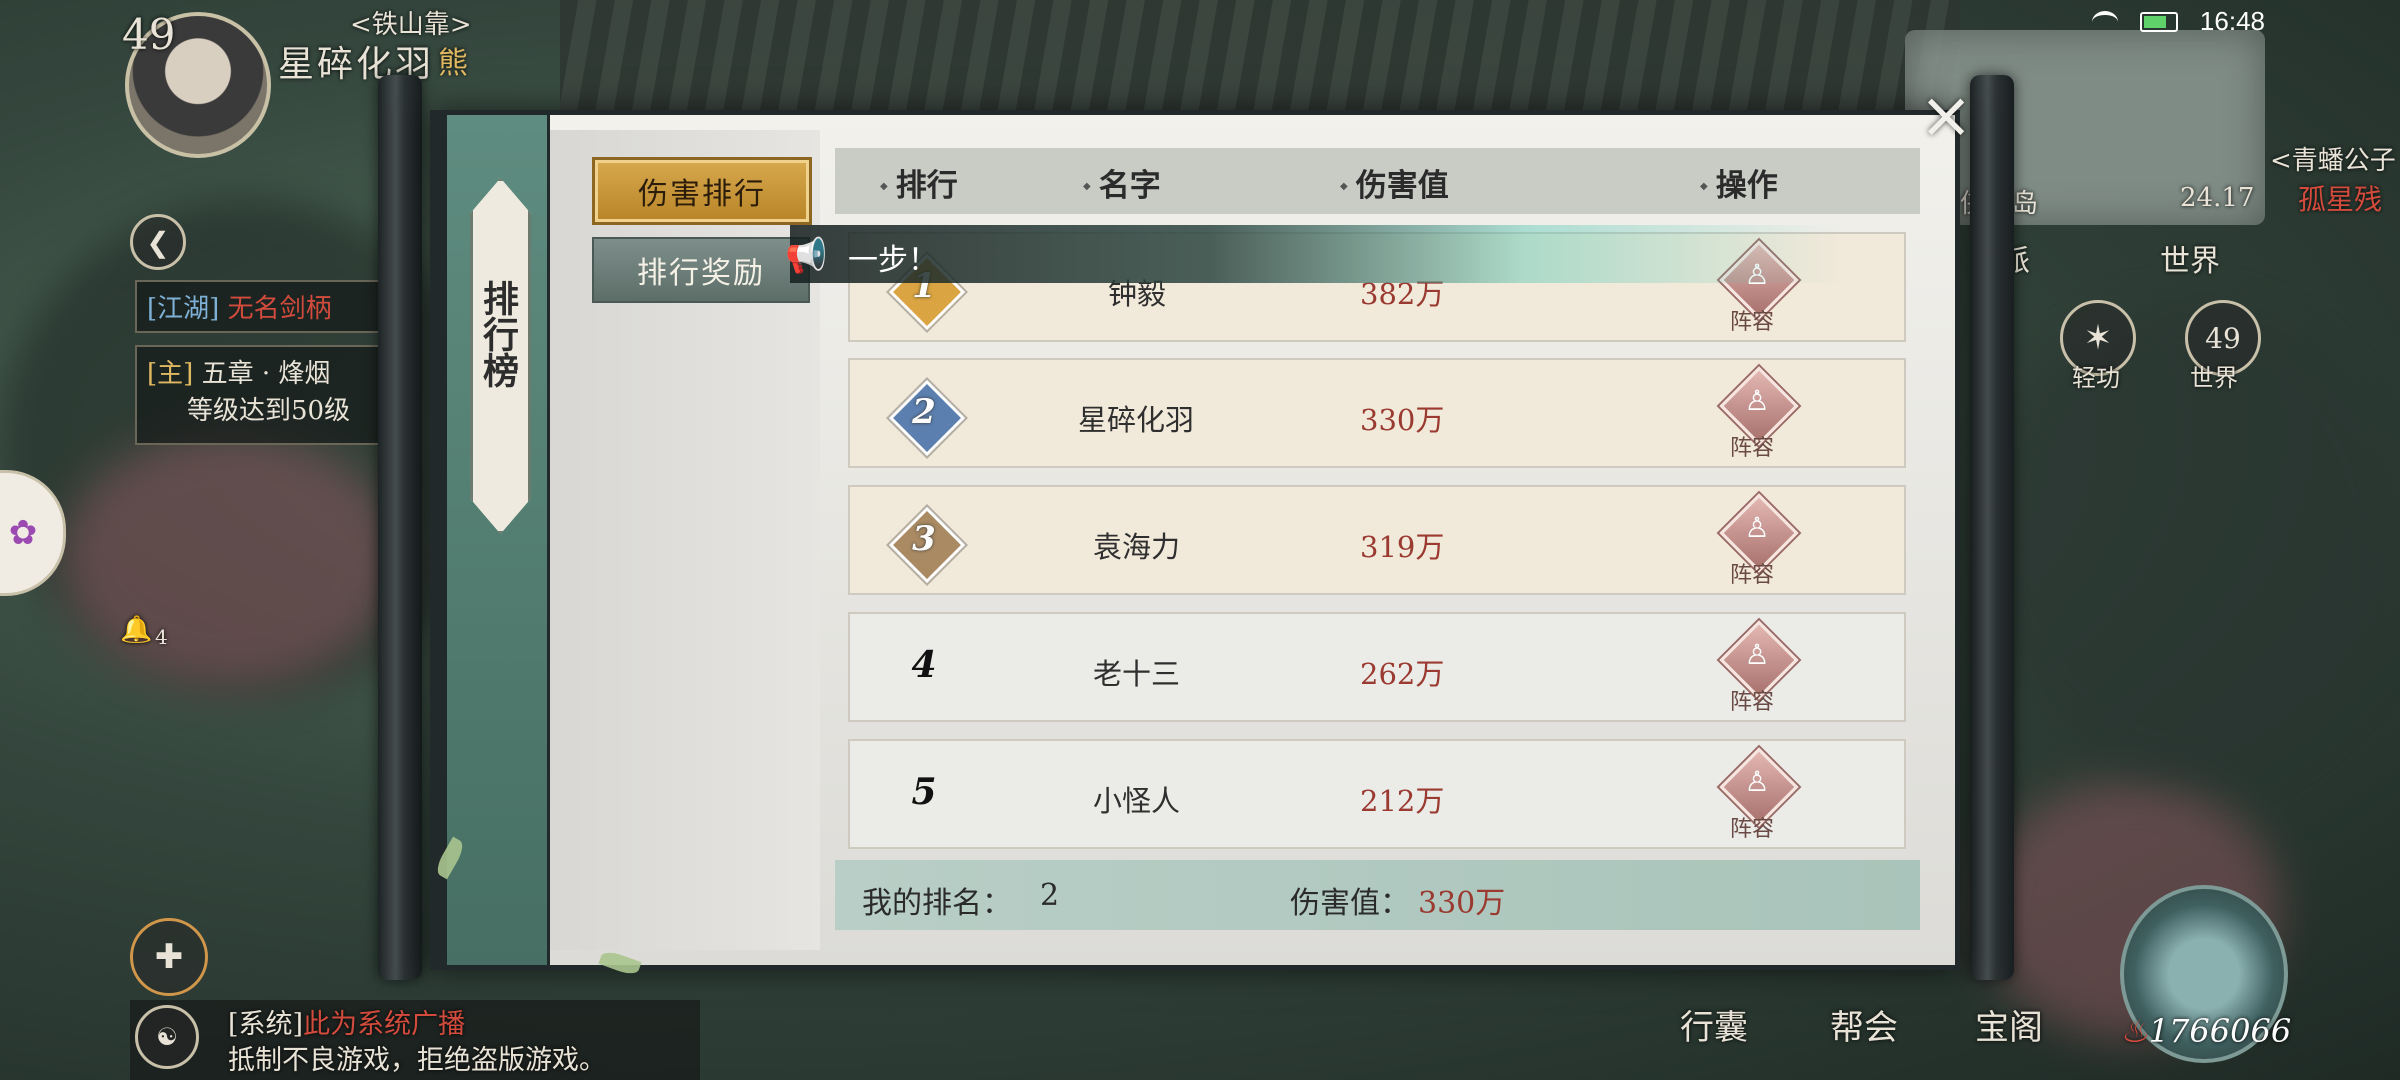  I want to click on nav-banghui: 帮会, so click(1864, 1024).